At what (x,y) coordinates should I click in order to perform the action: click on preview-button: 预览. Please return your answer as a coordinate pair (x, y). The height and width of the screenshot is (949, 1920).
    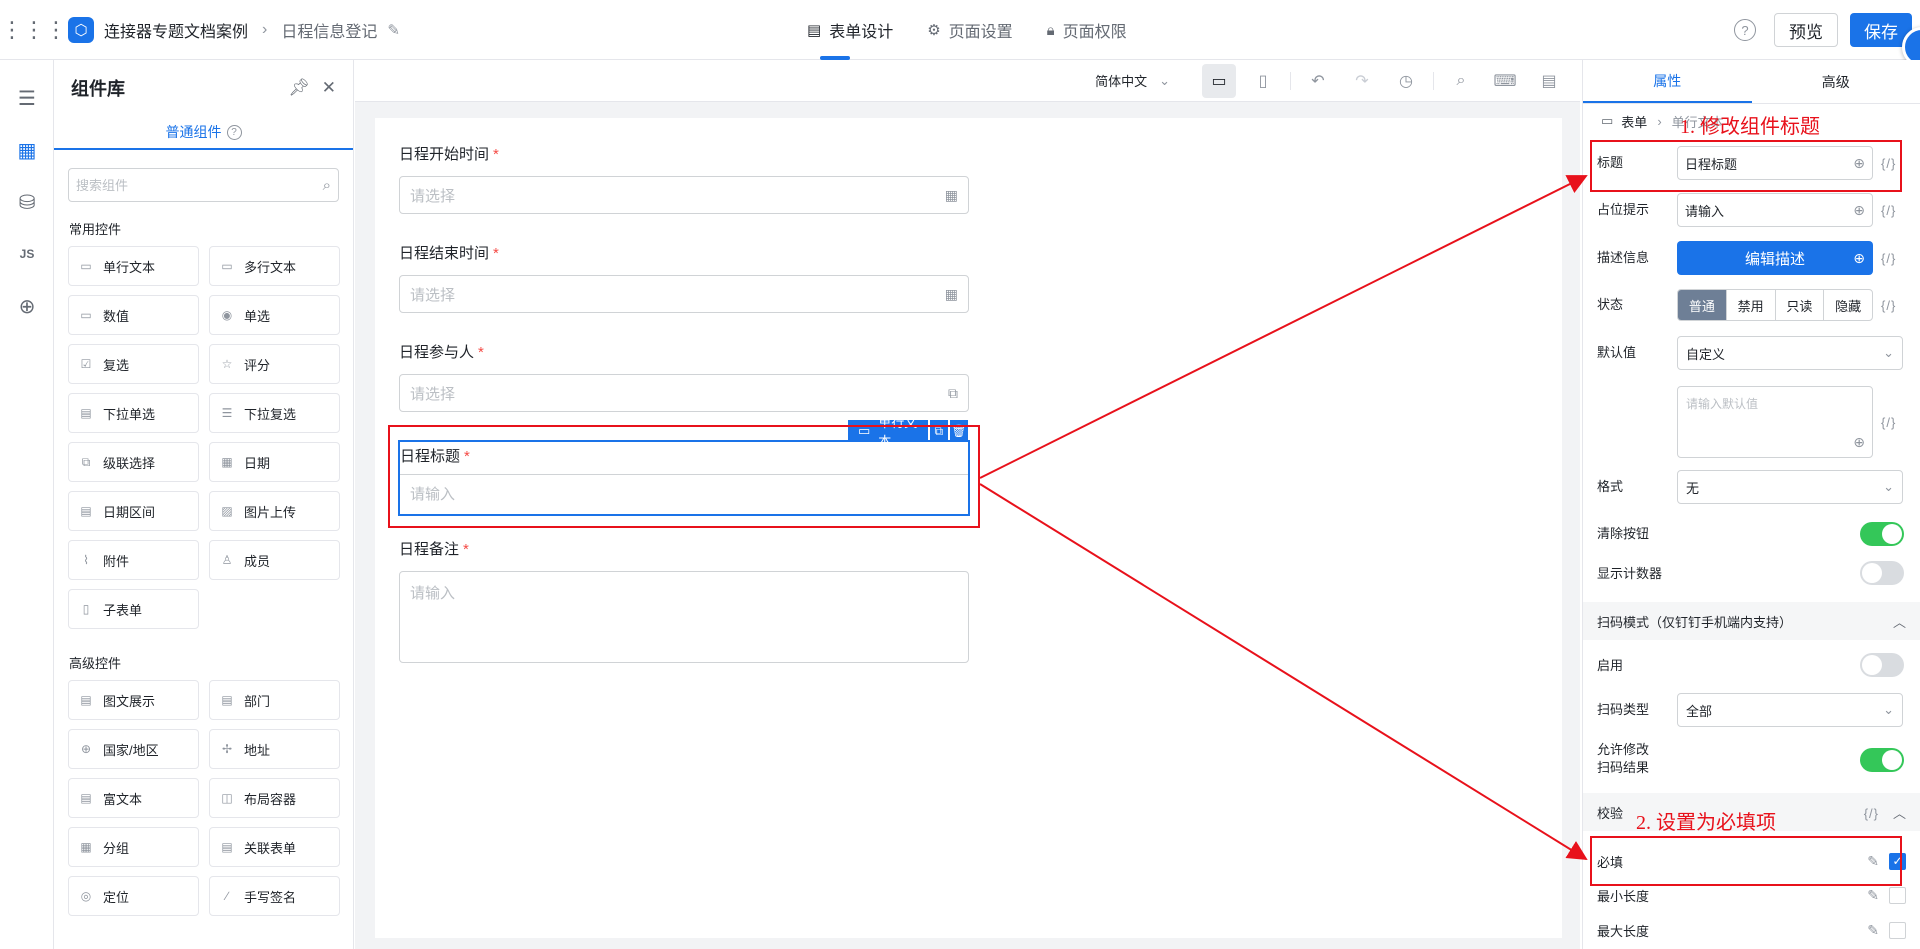
    Looking at the image, I should click on (1806, 30).